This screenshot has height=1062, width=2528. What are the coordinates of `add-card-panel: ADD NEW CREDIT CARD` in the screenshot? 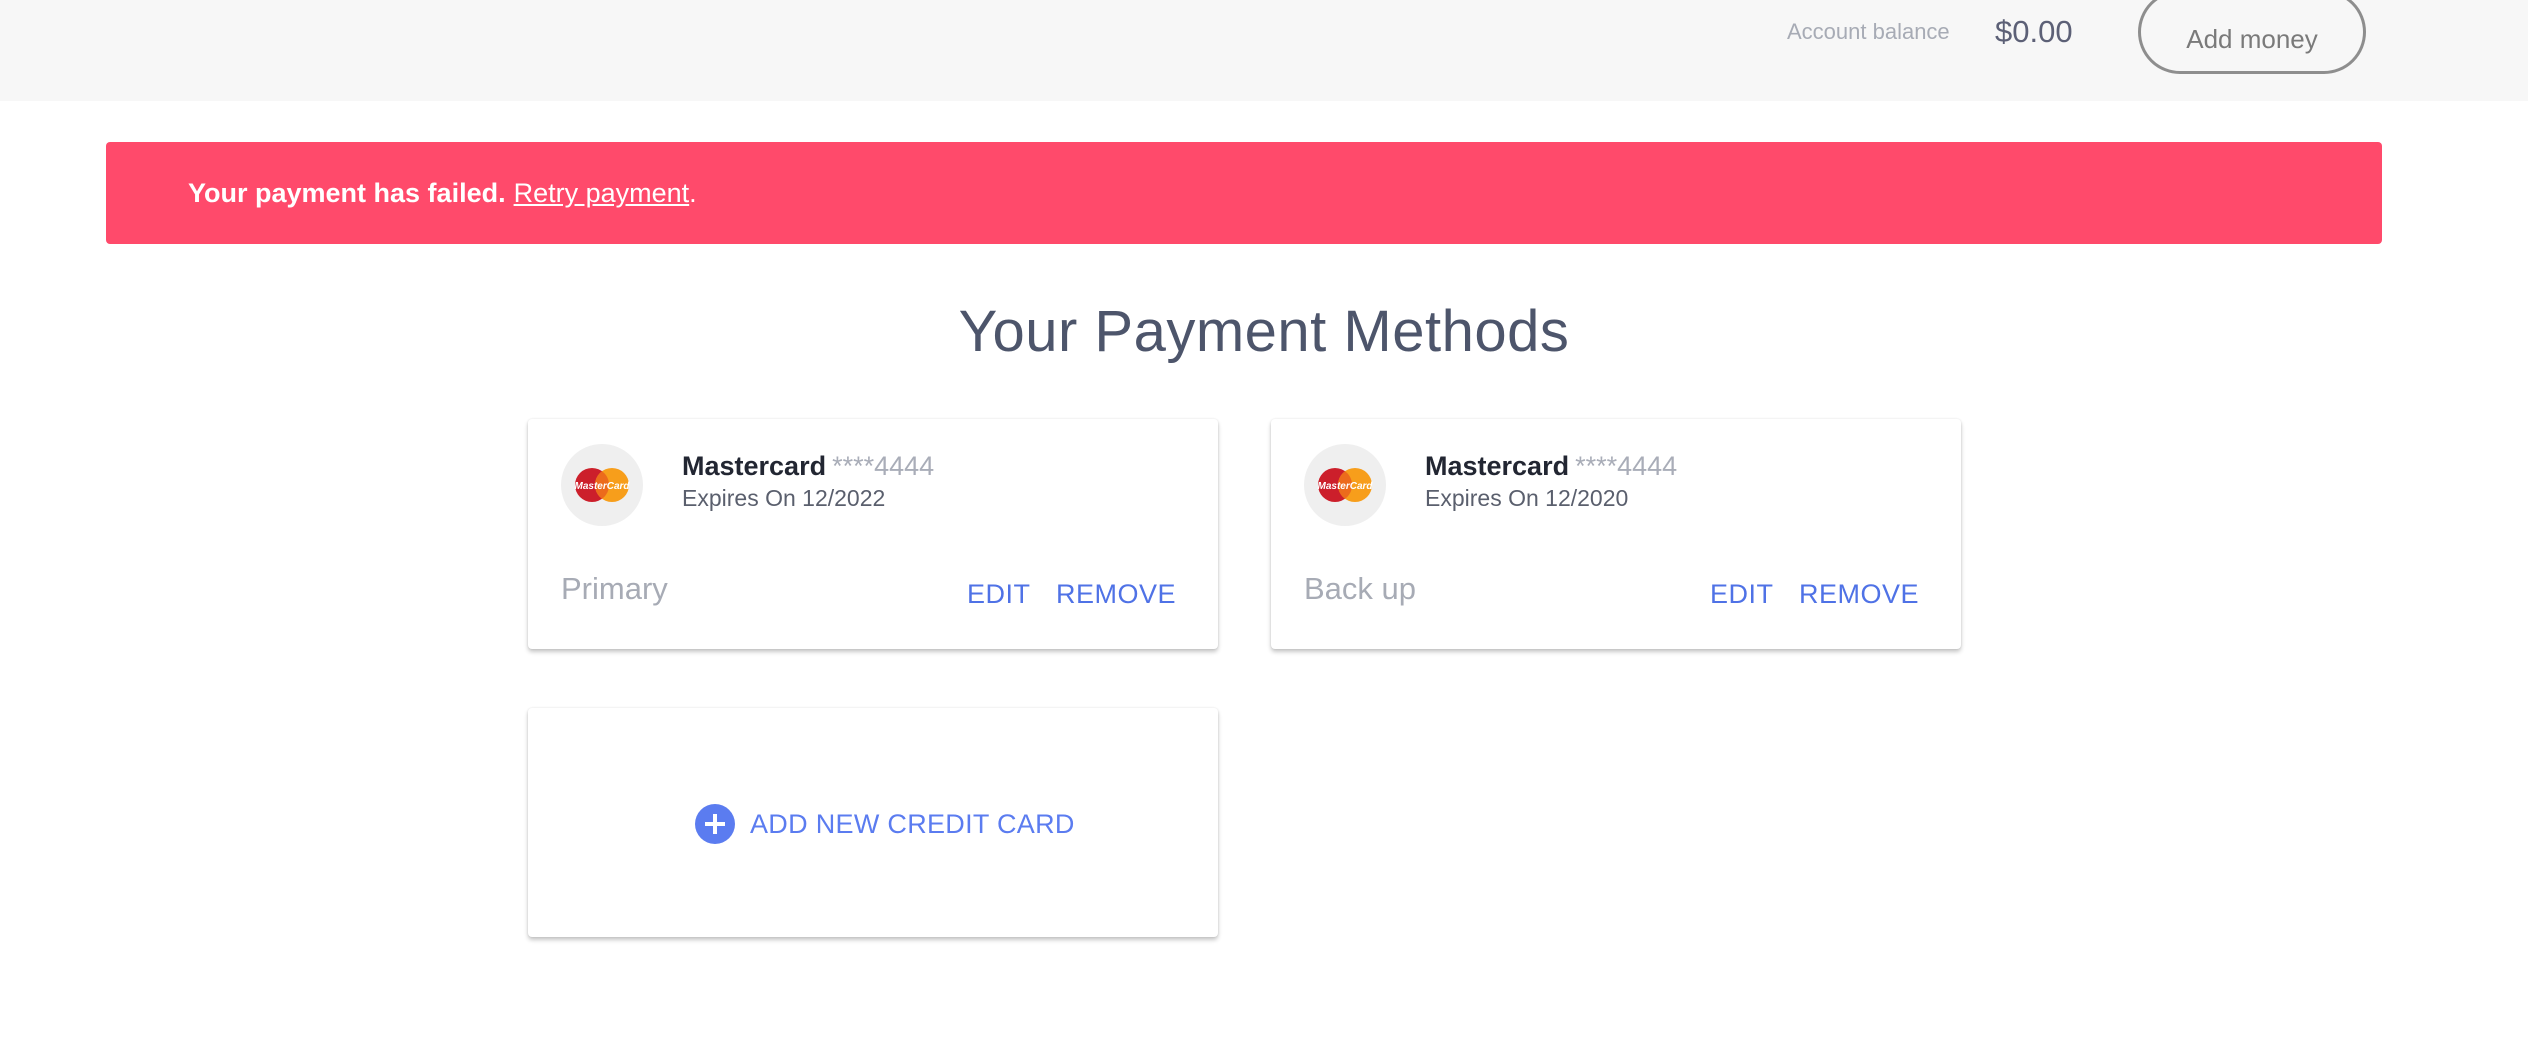 It's located at (873, 822).